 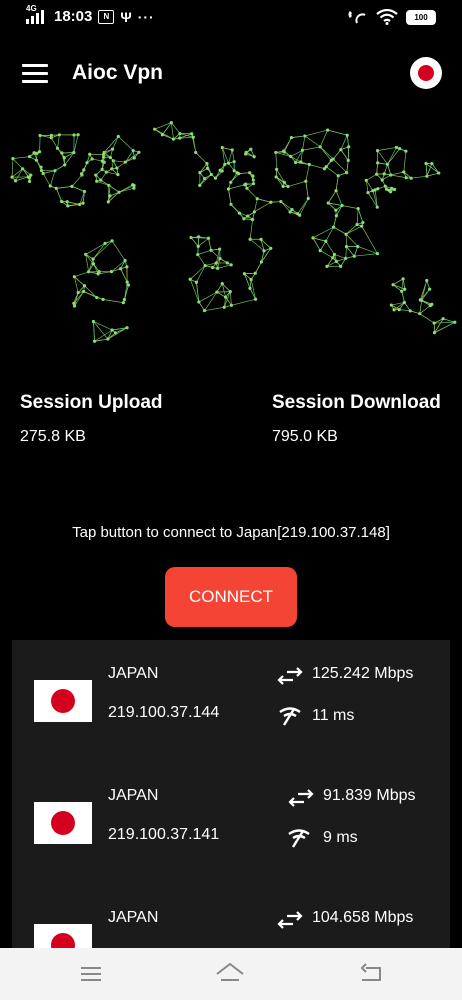 I want to click on server-country: JAPAN, so click(x=133, y=917).